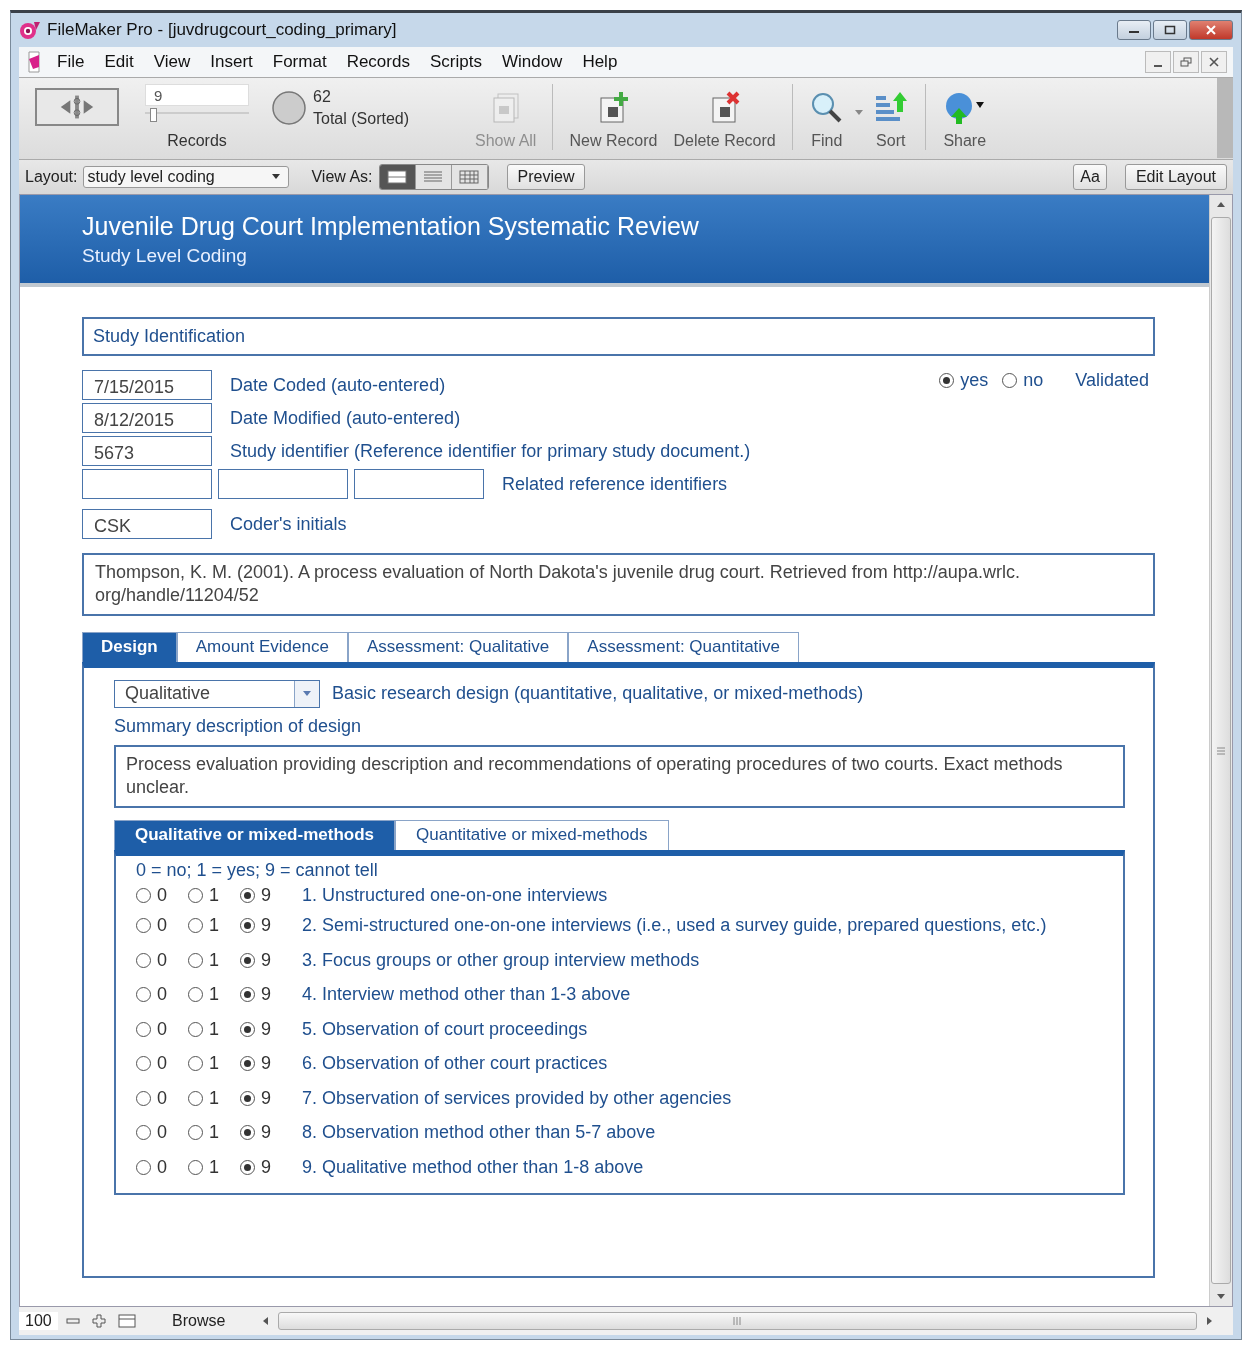 This screenshot has width=1250, height=1346. I want to click on menu-item: Insert, so click(231, 62).